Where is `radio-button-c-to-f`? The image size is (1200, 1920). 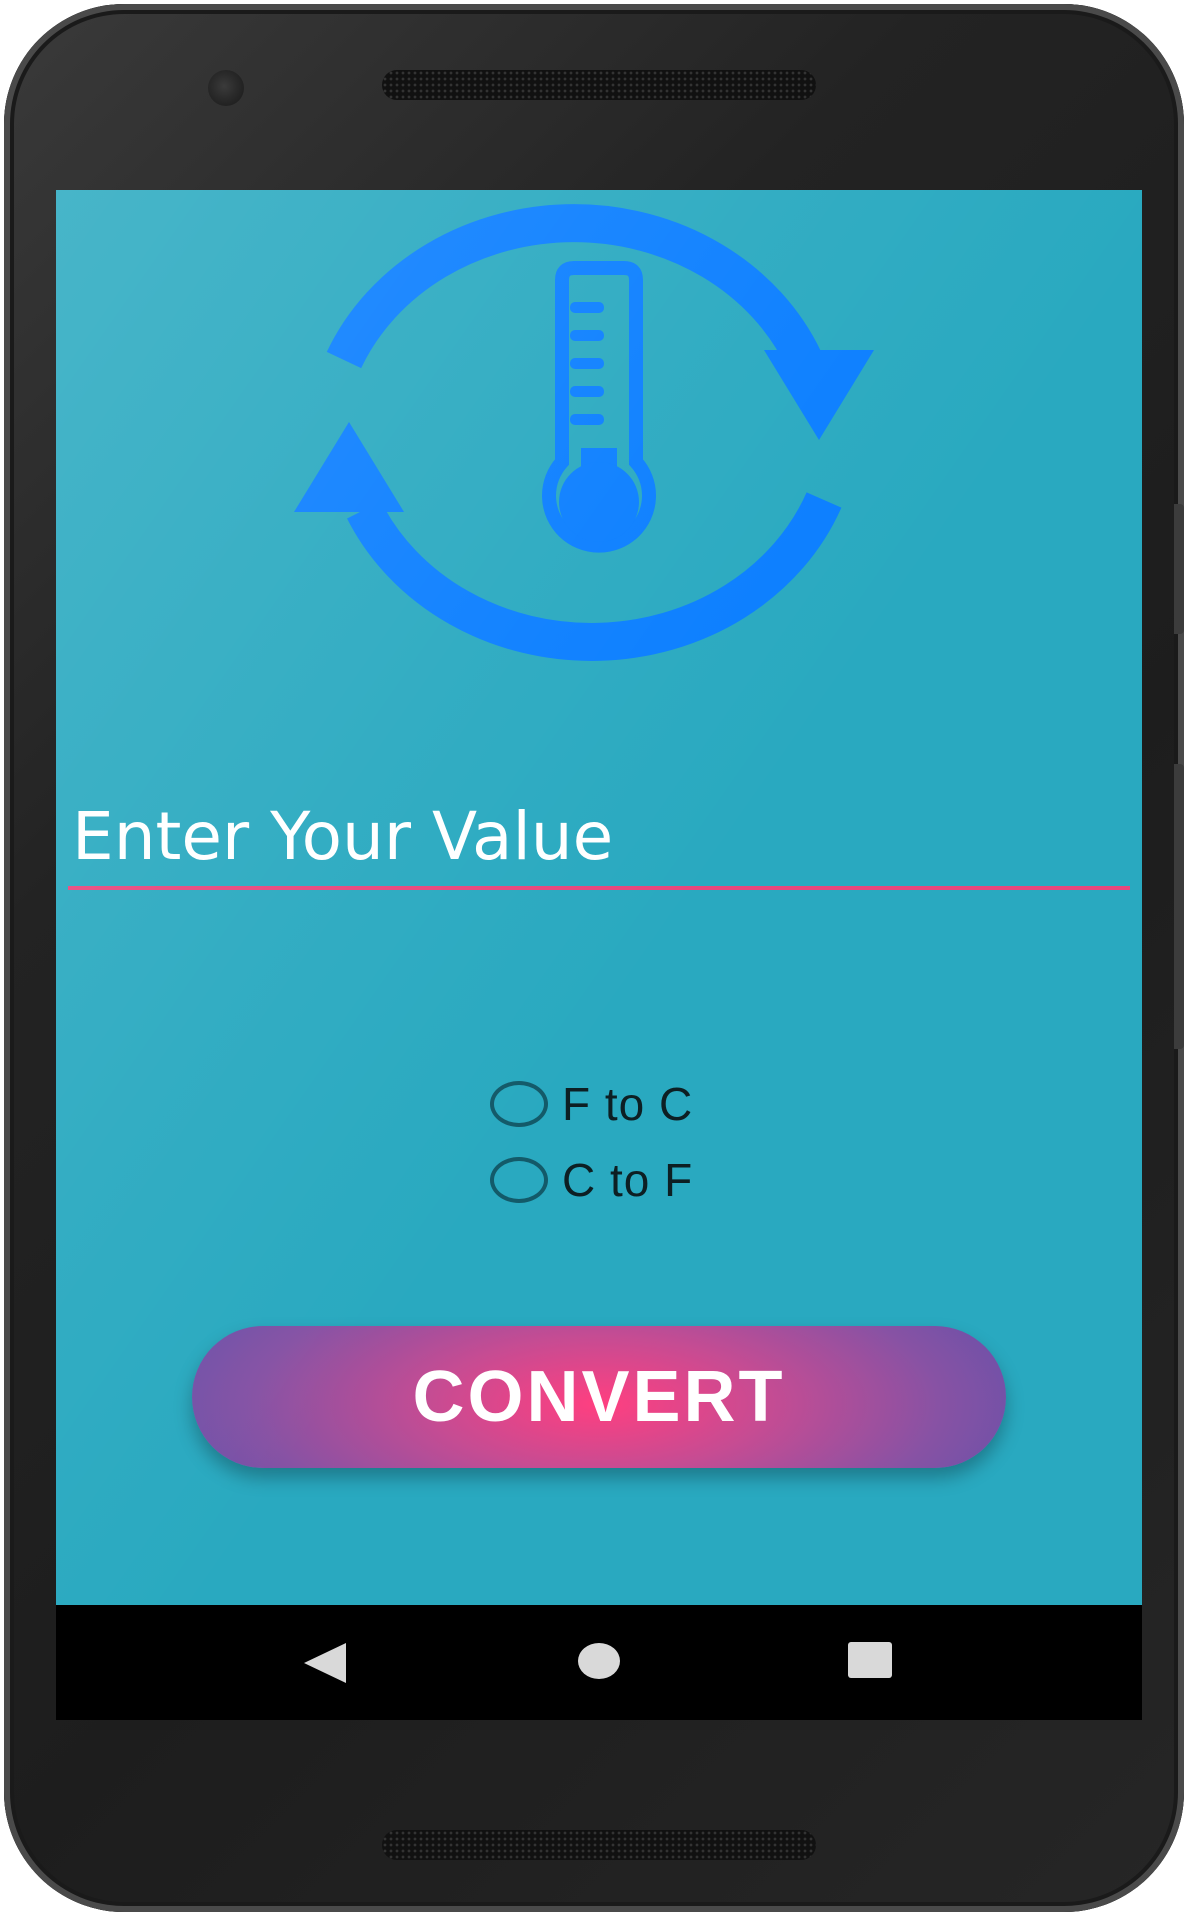
radio-button-c-to-f is located at coordinates (519, 1180).